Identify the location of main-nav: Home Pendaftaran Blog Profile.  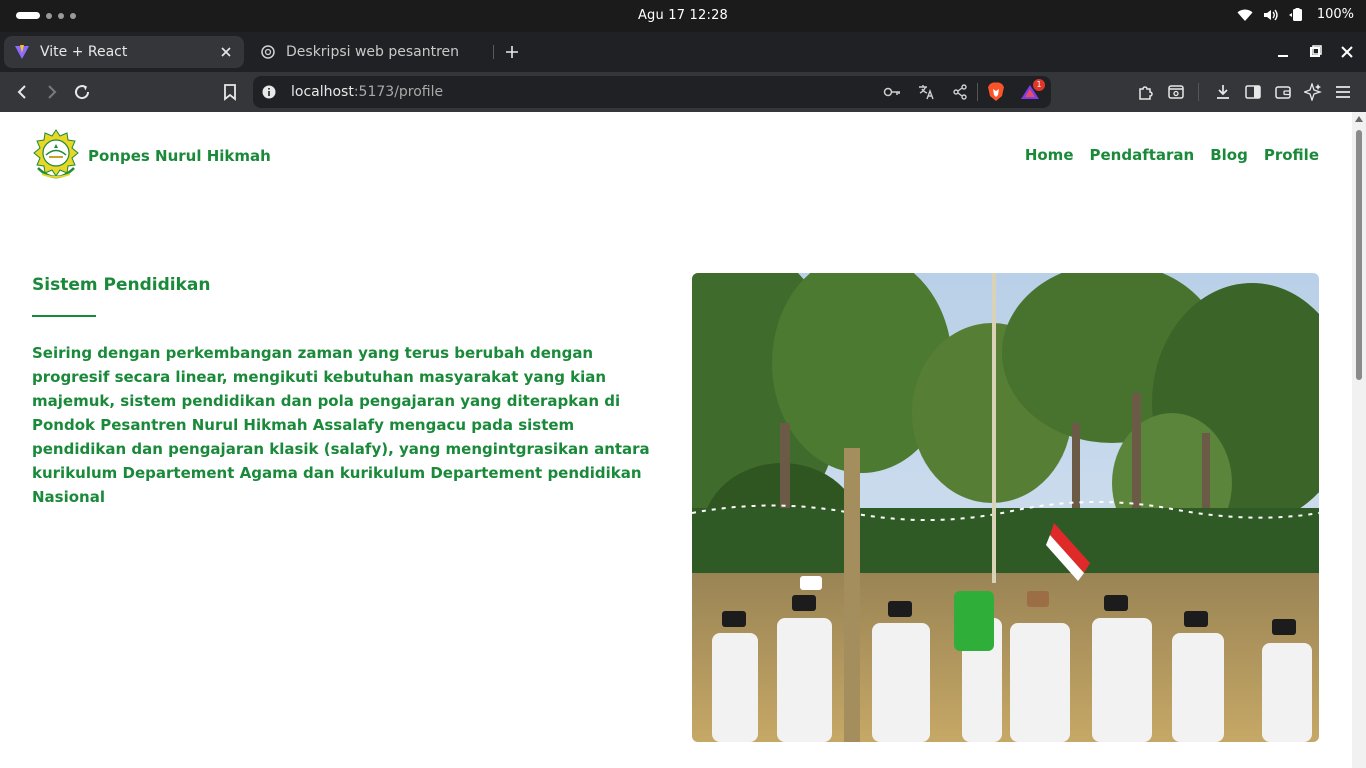
(1172, 155).